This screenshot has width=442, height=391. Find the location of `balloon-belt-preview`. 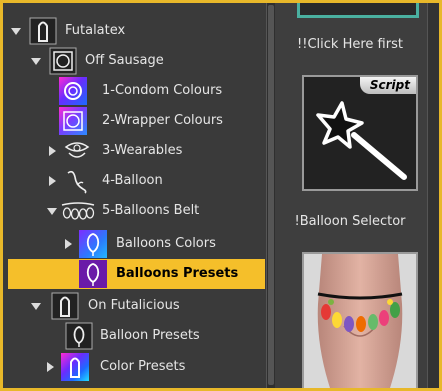

balloon-belt-preview is located at coordinates (360, 321).